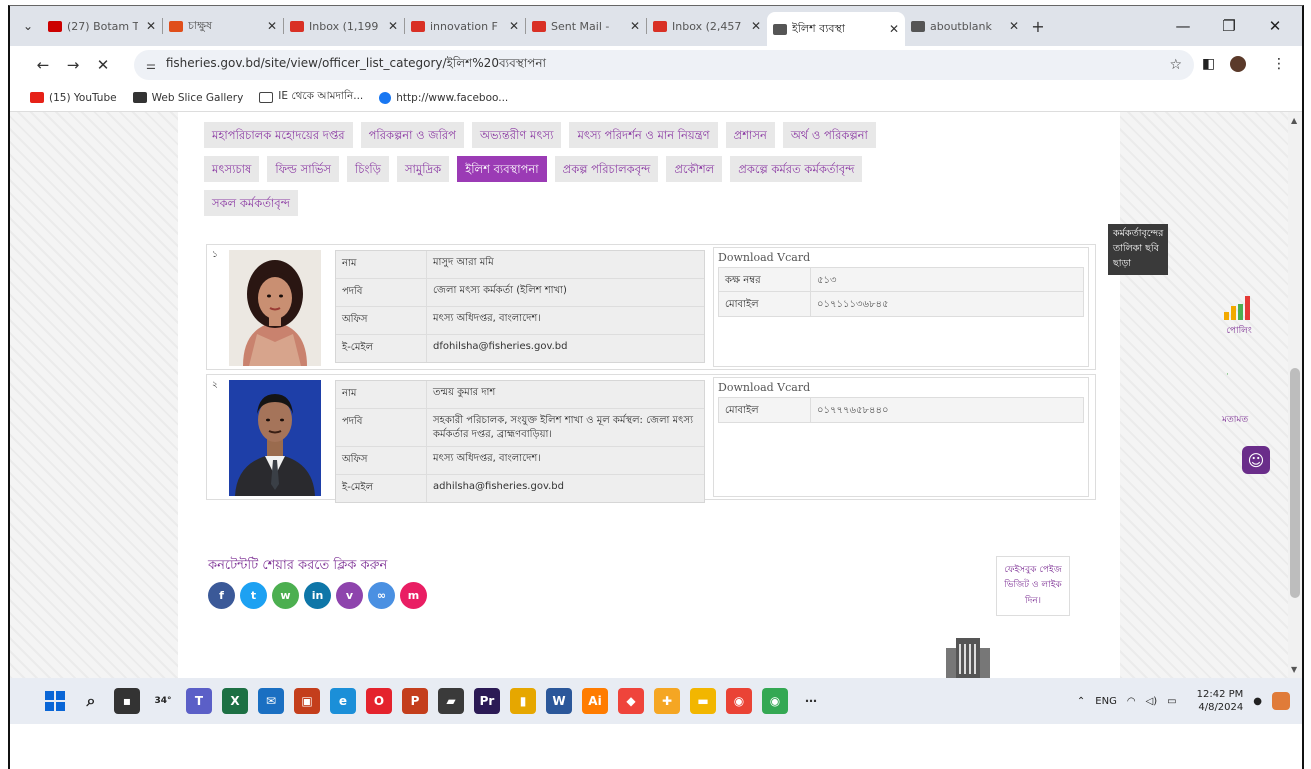 The width and height of the screenshot is (1311, 769). What do you see at coordinates (465, 26) in the screenshot?
I see `browser-tab: innovation F ✕` at bounding box center [465, 26].